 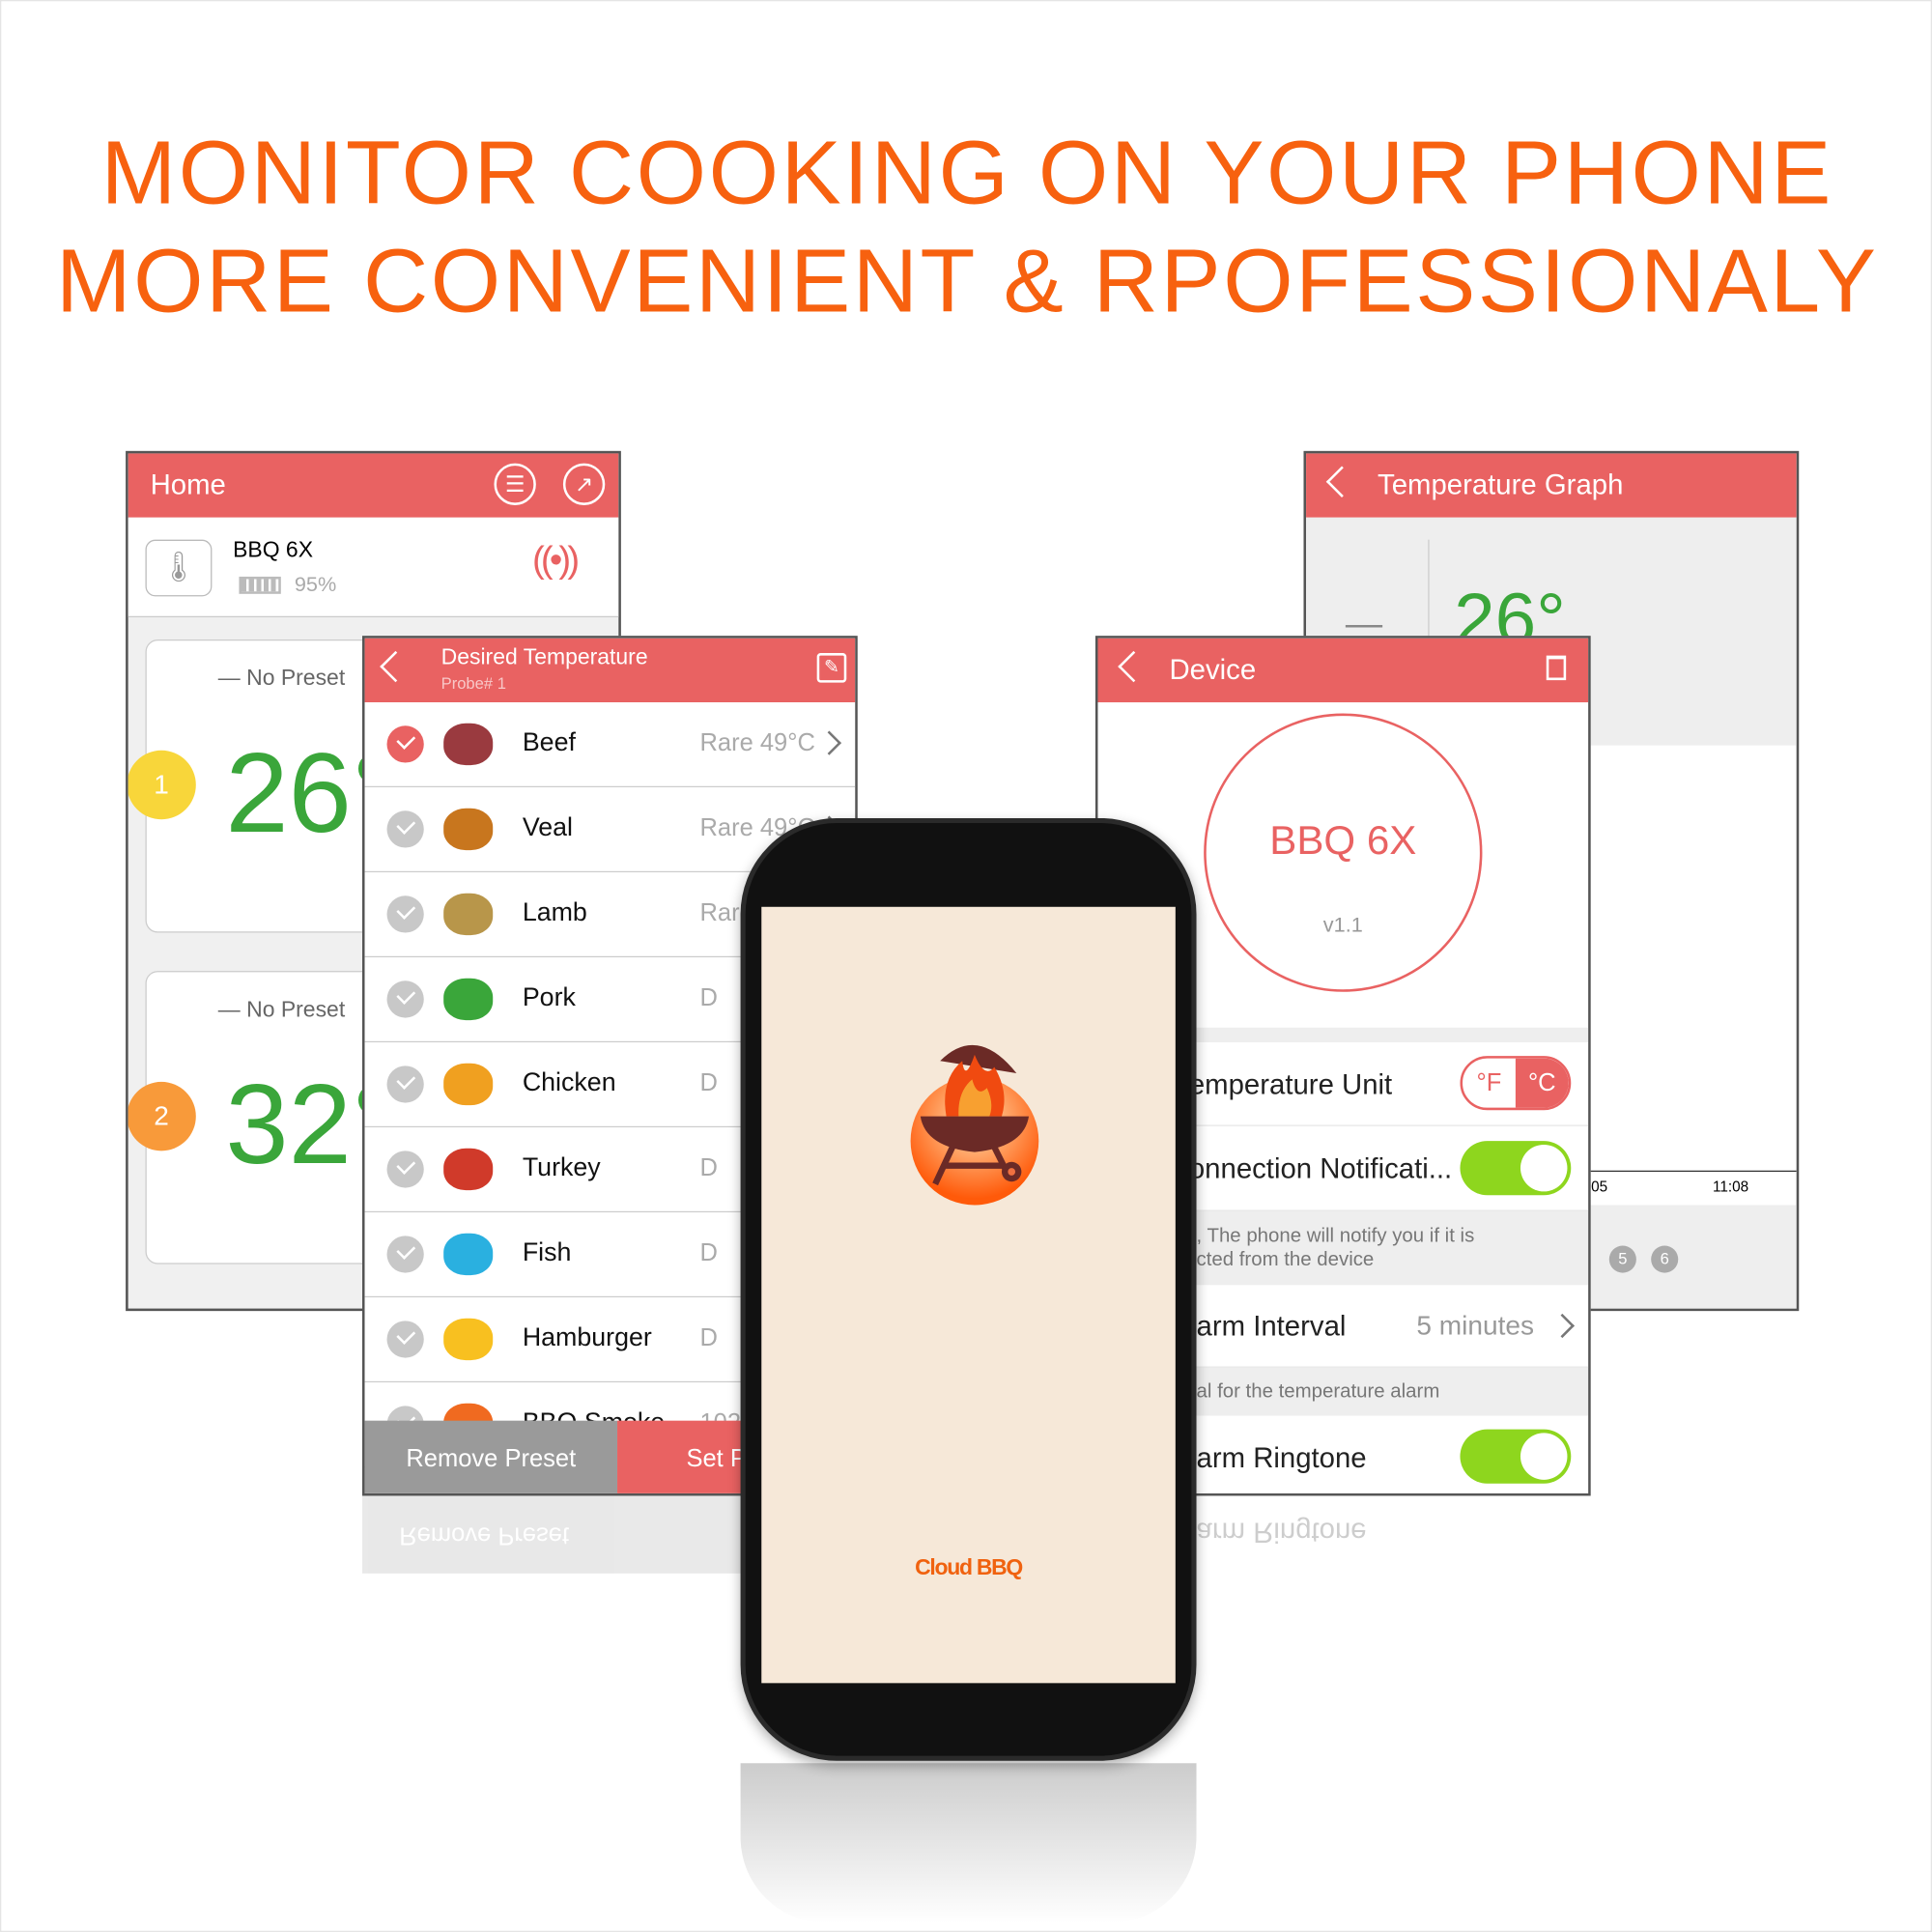 I want to click on food-name: Pork, so click(x=549, y=997).